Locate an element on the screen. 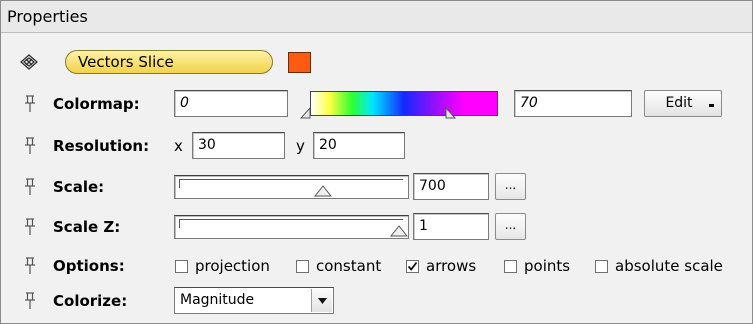  scale-slider-thumb is located at coordinates (323, 191).